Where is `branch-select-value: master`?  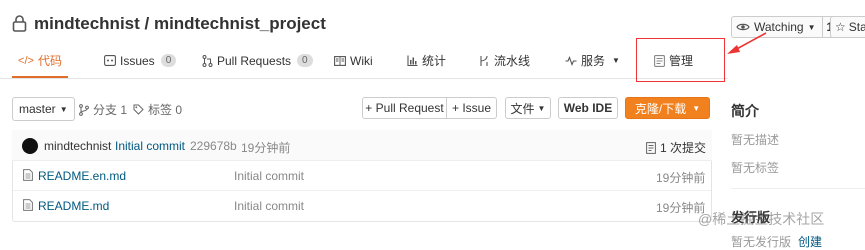
branch-select-value: master is located at coordinates (37, 109).